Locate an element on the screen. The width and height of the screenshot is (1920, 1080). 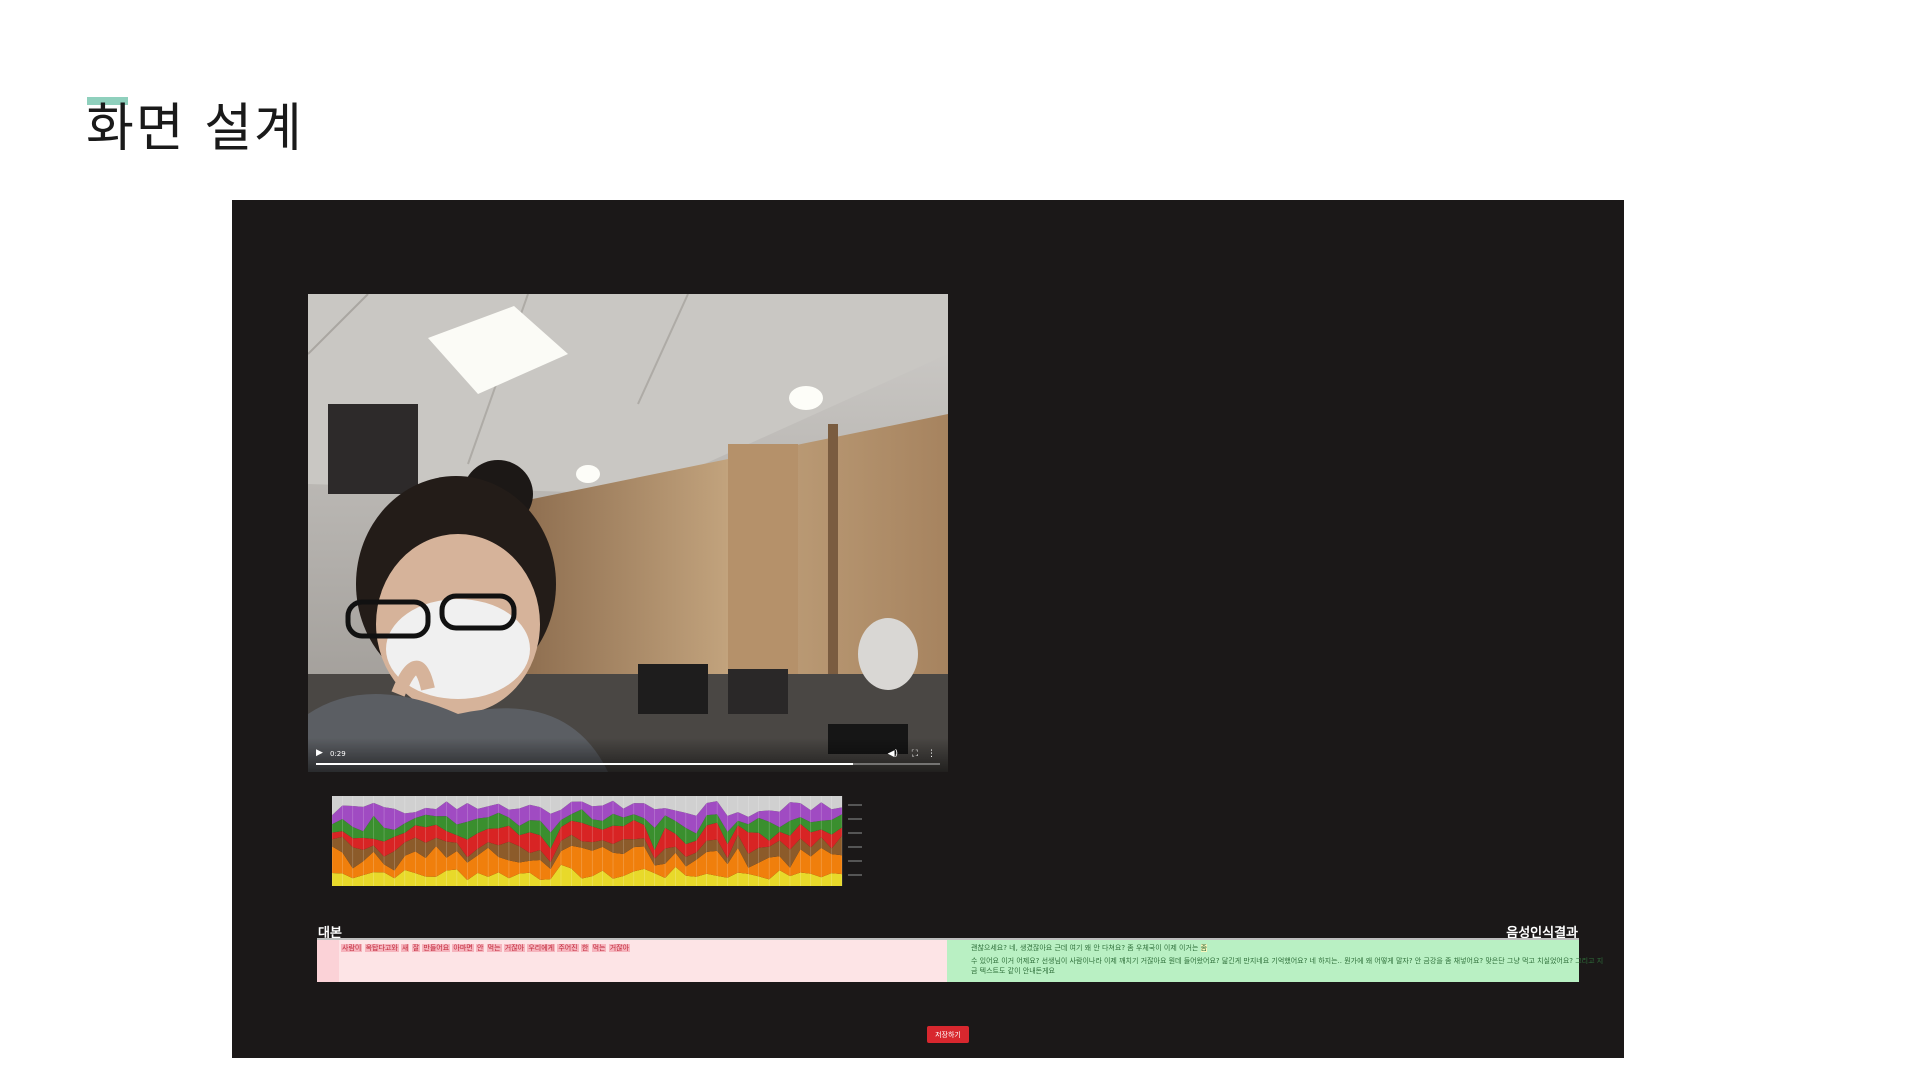
script-word: 만들어요 is located at coordinates (436, 948).